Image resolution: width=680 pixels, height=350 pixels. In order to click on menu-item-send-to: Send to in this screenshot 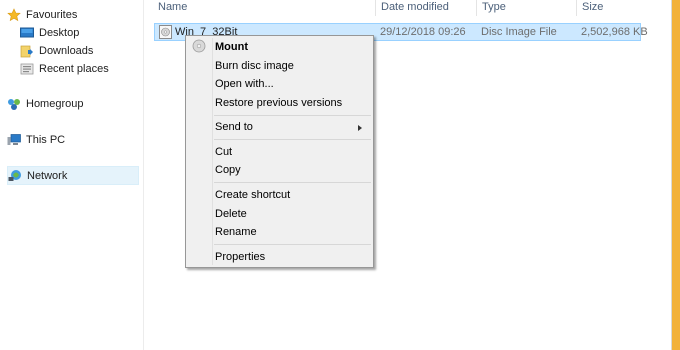, I will do `click(292, 127)`.